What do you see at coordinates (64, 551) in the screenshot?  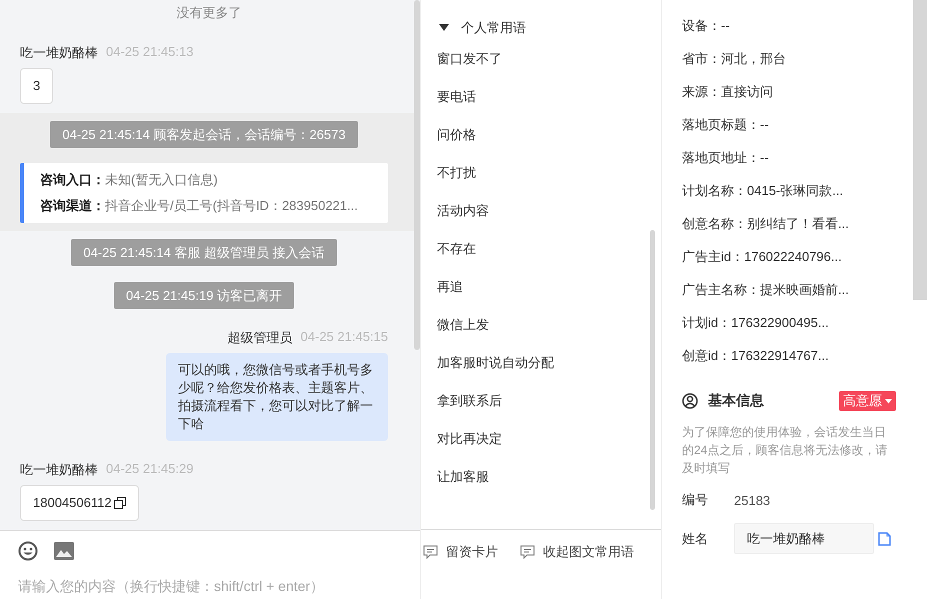 I see `image-icon` at bounding box center [64, 551].